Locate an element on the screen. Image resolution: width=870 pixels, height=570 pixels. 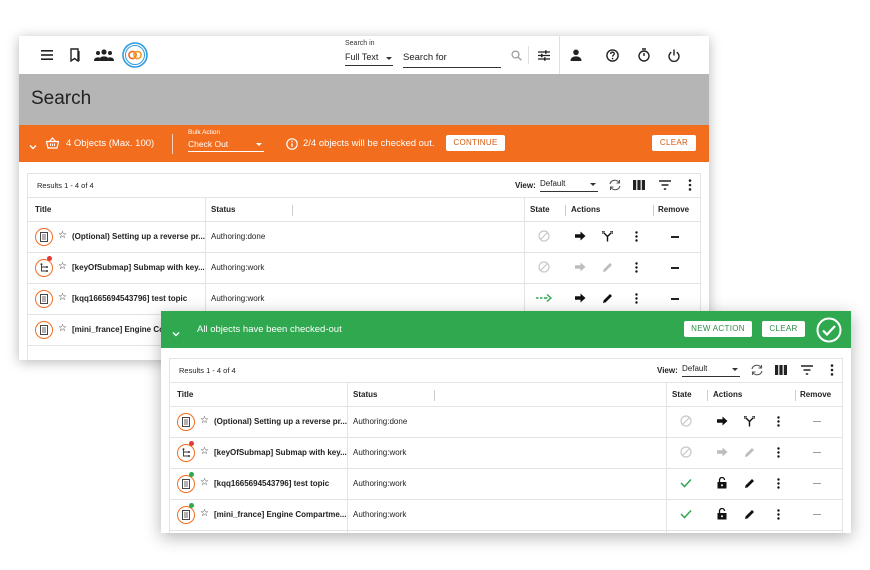
user-icon is located at coordinates (576, 55).